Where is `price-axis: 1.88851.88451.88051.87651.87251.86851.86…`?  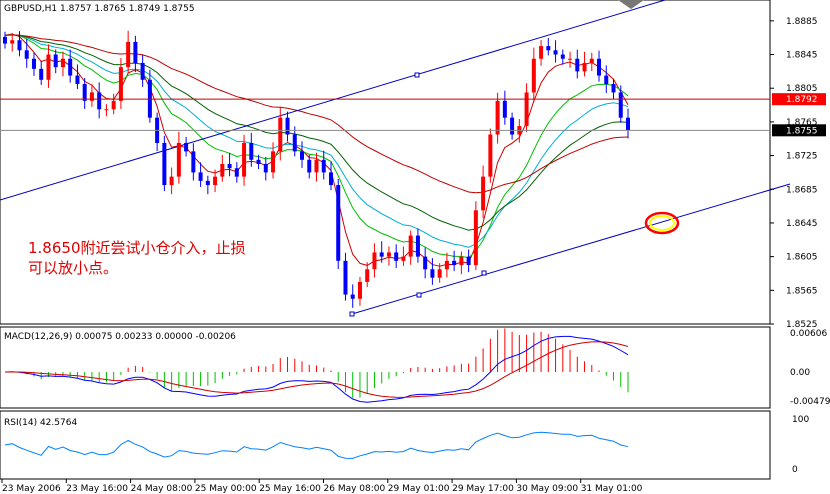
price-axis: 1.88851.88451.88051.87651.87251.86851.86… is located at coordinates (798, 173).